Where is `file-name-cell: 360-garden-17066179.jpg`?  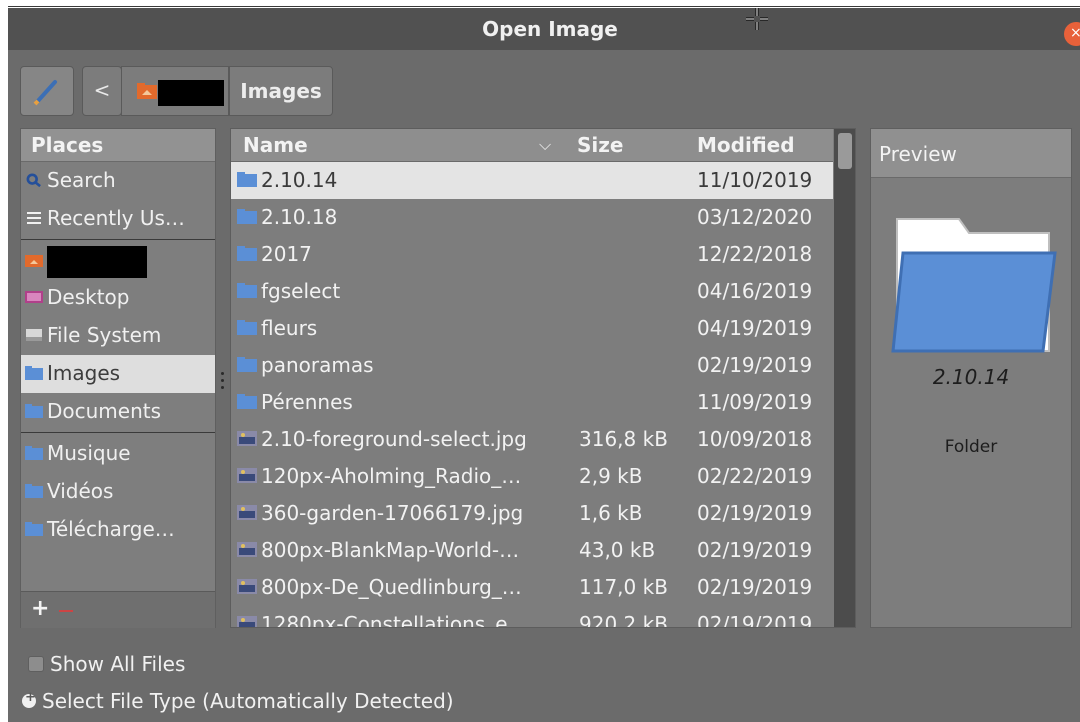 file-name-cell: 360-garden-17066179.jpg is located at coordinates (405, 513).